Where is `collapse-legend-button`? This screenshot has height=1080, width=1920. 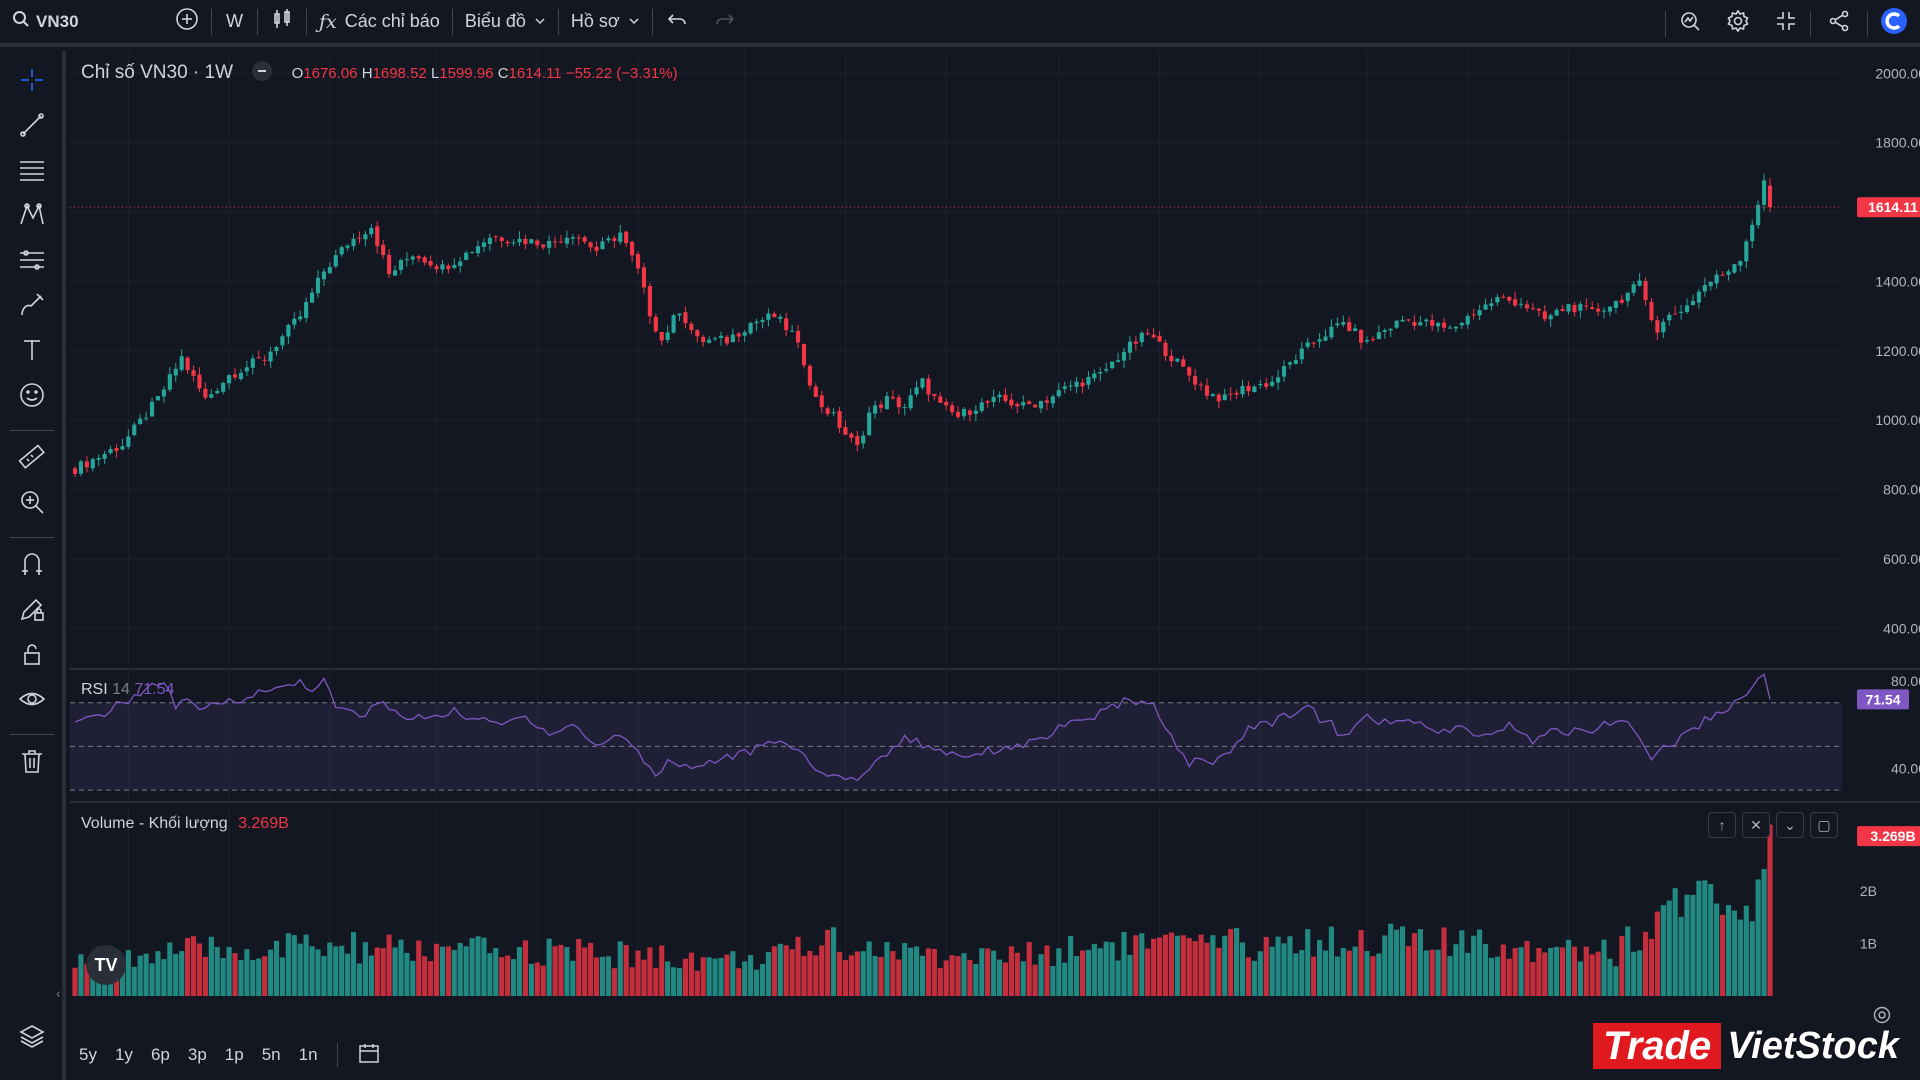
collapse-legend-button is located at coordinates (262, 70).